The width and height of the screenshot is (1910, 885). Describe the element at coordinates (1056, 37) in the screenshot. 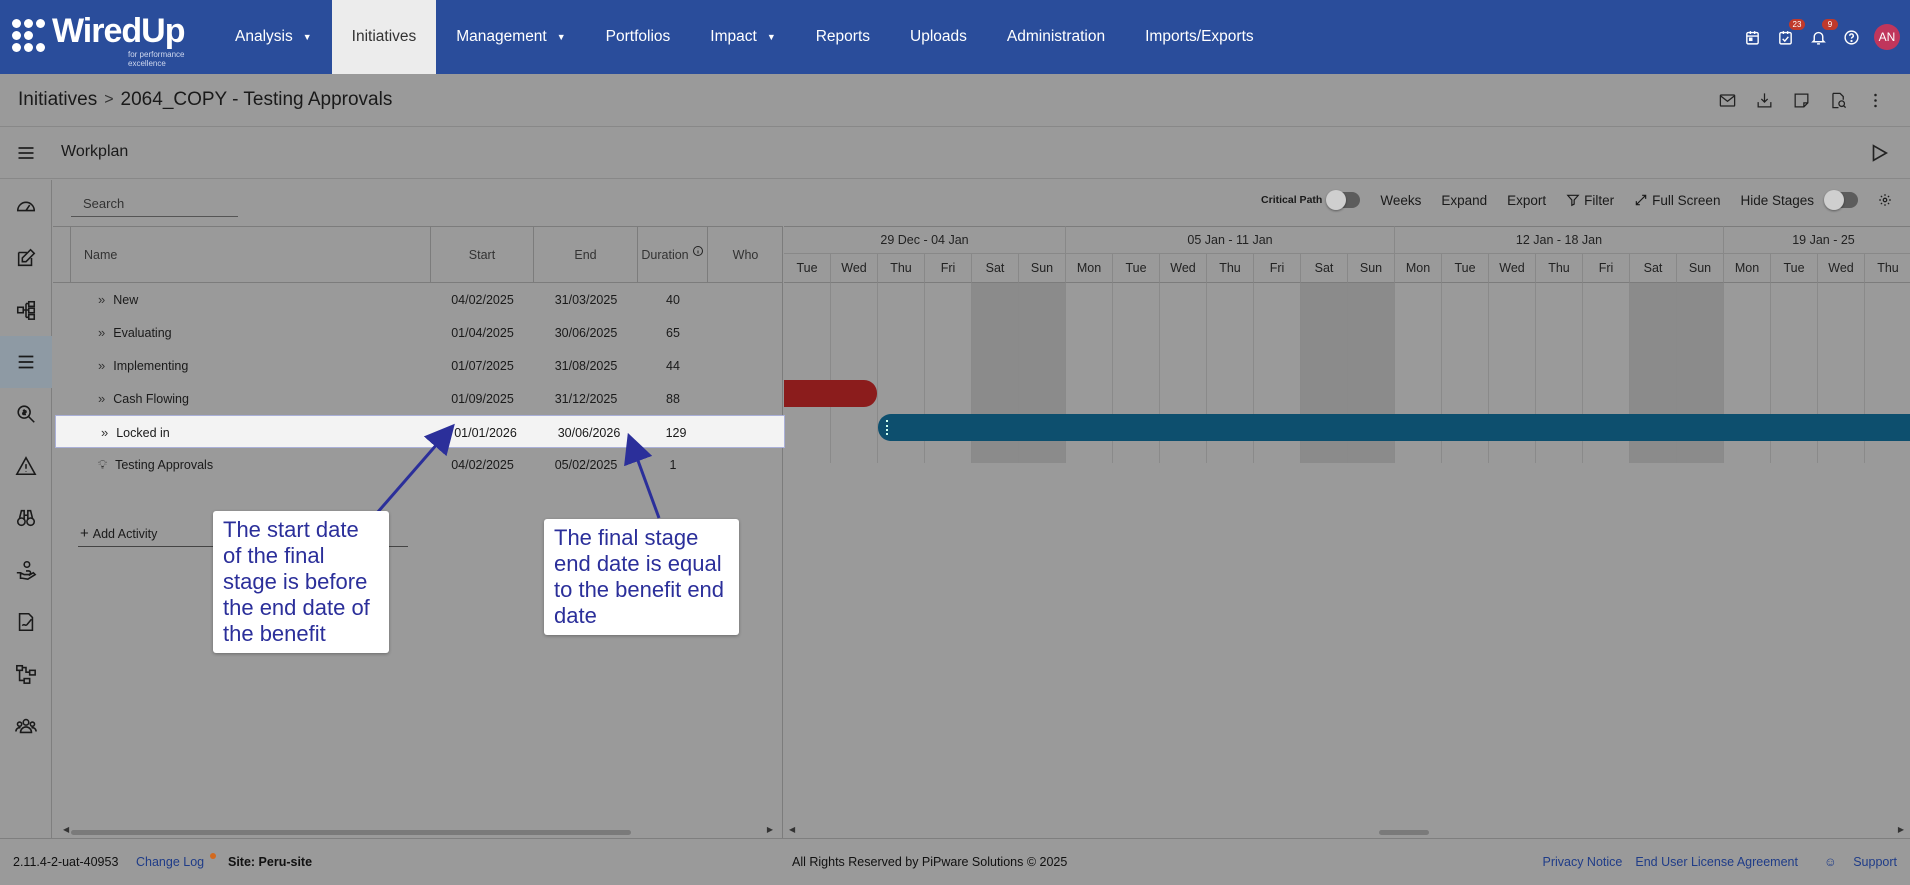

I see `nav-item-administration: Administration` at that location.